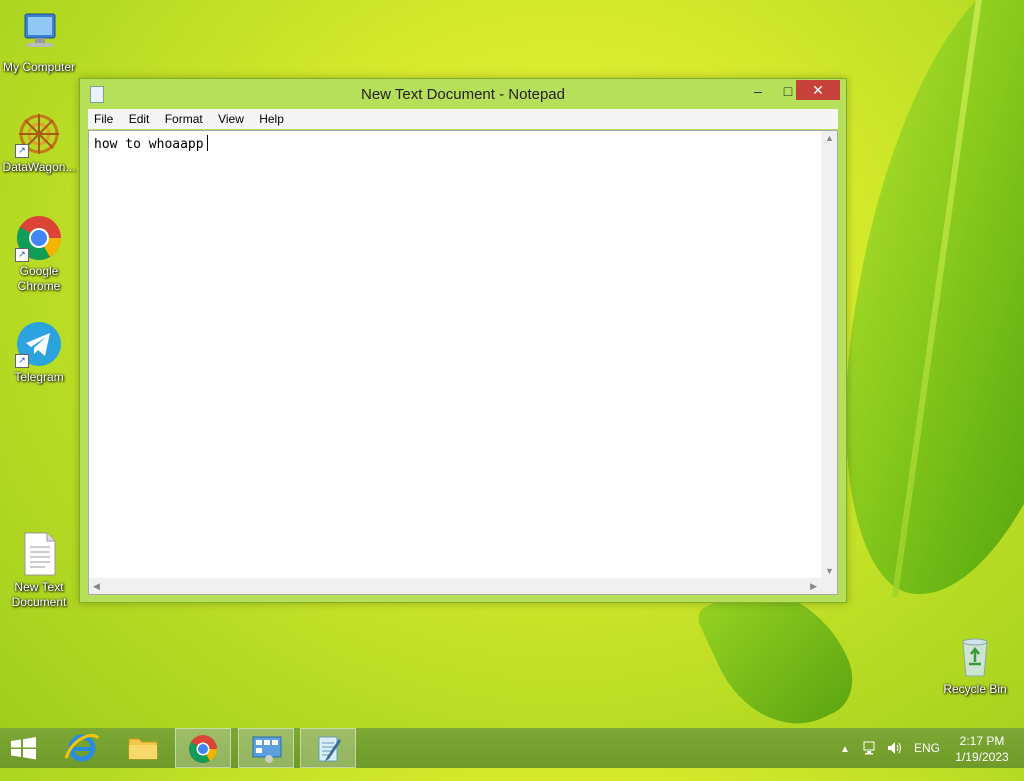 The width and height of the screenshot is (1024, 781). I want to click on desktop-icon-new-text-document: New Text Document, so click(39, 570).